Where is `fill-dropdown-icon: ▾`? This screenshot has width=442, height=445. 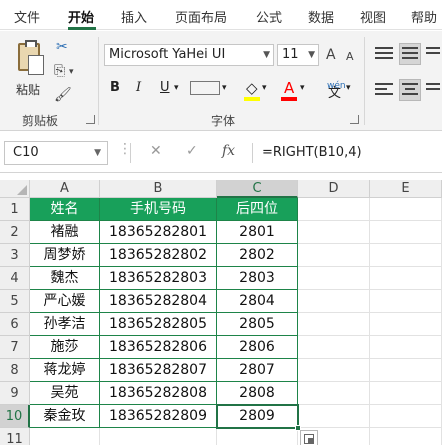
fill-dropdown-icon: ▾ is located at coordinates (264, 88).